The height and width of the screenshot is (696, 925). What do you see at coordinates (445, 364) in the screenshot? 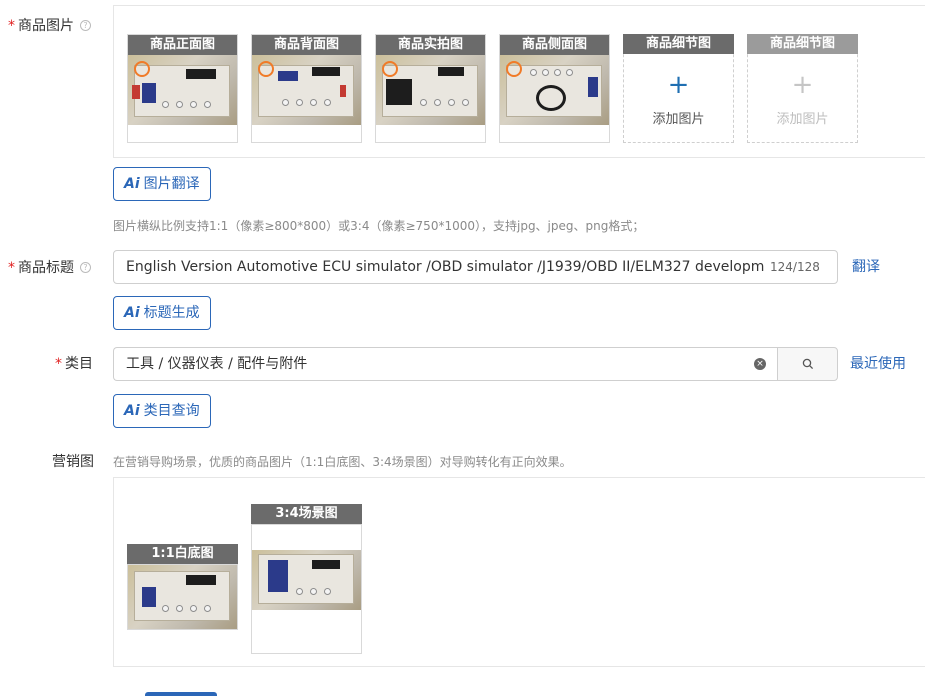
I see `category-input: 工具 / 仪器仪表 / 配件与附件` at bounding box center [445, 364].